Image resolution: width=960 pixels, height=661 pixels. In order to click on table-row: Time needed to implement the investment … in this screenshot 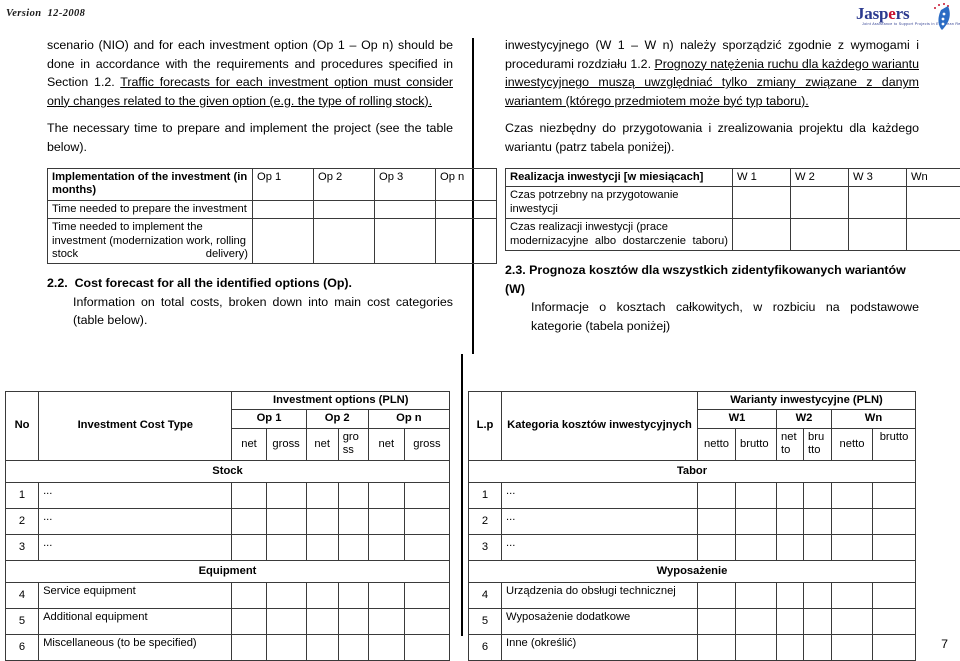, I will do `click(272, 241)`.